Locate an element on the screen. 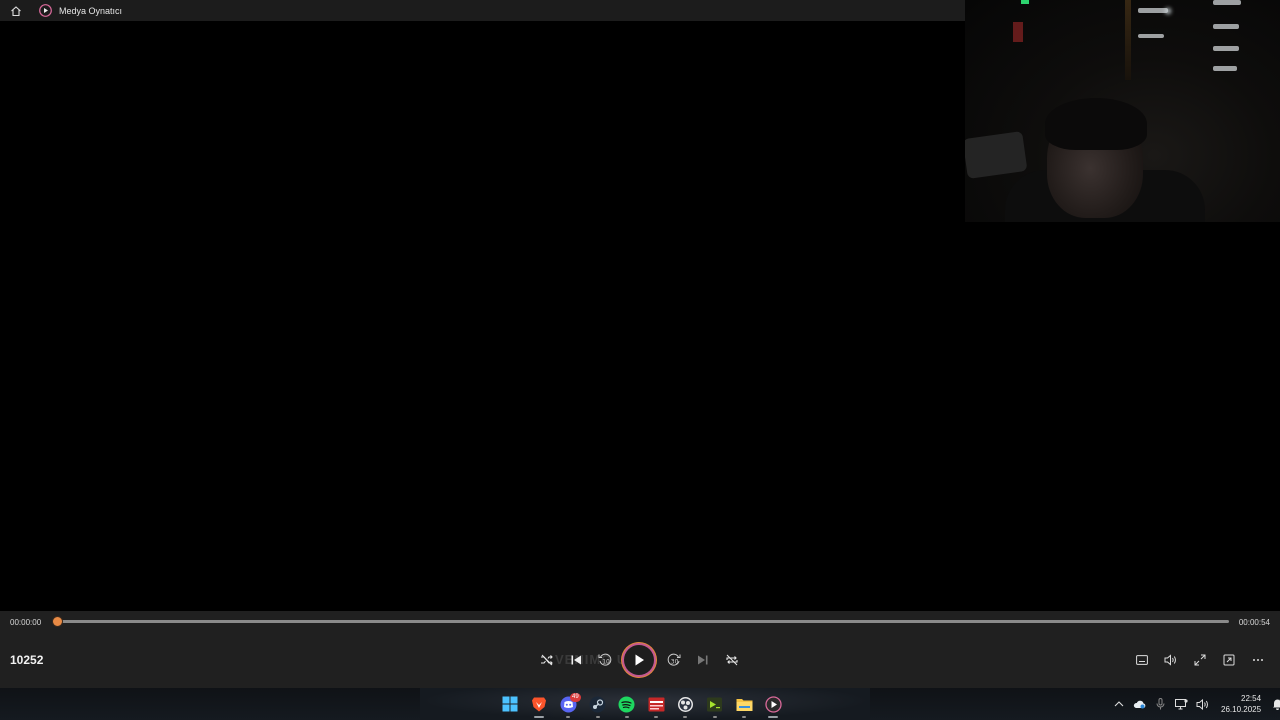 The width and height of the screenshot is (1280, 720). home-icon is located at coordinates (16, 11).